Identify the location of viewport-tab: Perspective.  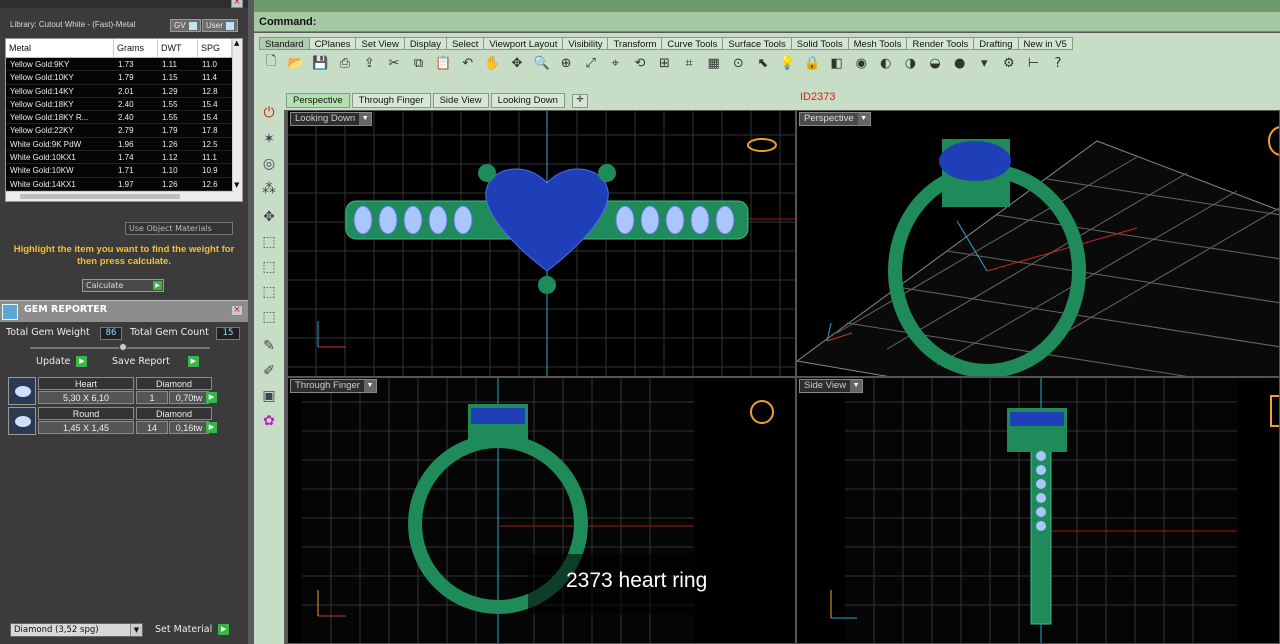
(318, 100).